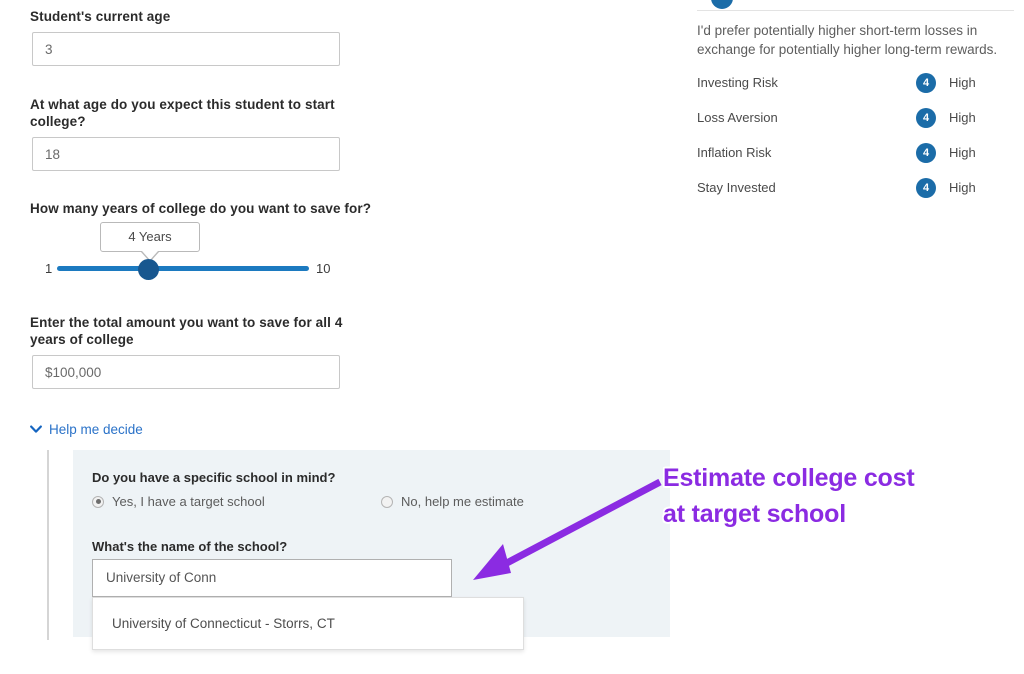 Image resolution: width=1024 pixels, height=674 pixels. Describe the element at coordinates (722, 4) in the screenshot. I see `risk-score-badge-icon` at that location.